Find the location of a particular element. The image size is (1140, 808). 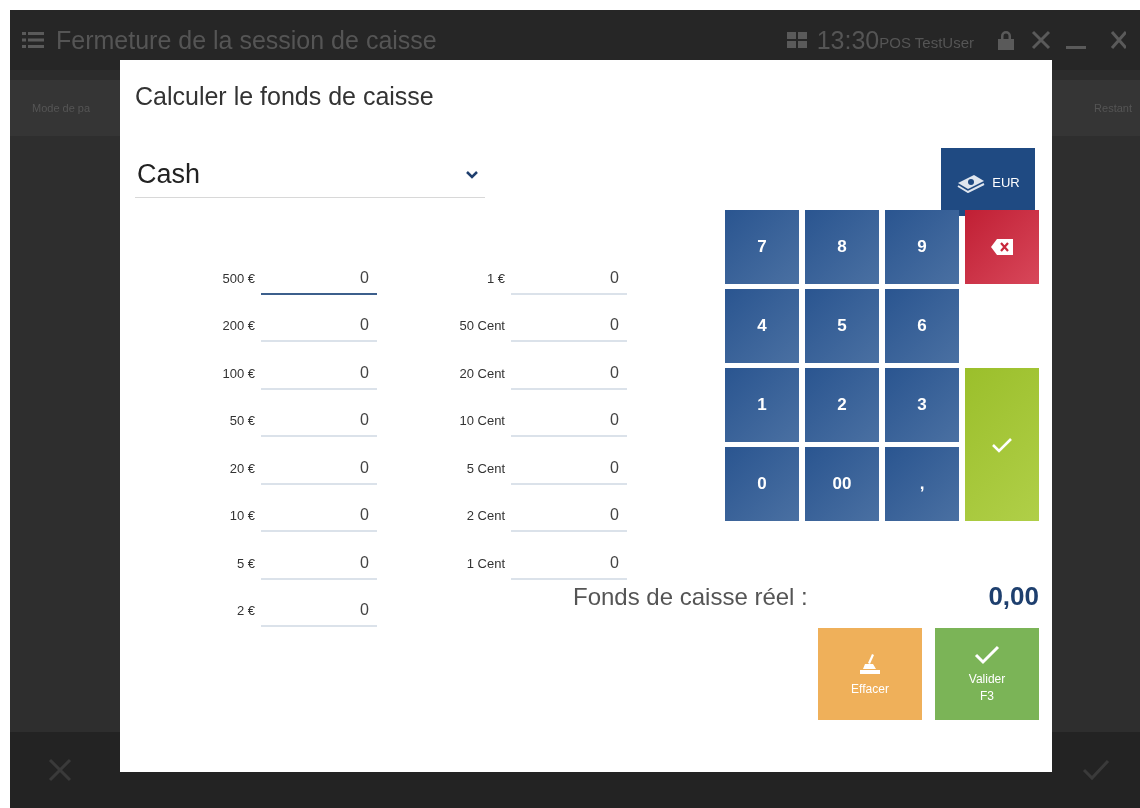

digit-key: 8 is located at coordinates (842, 247).